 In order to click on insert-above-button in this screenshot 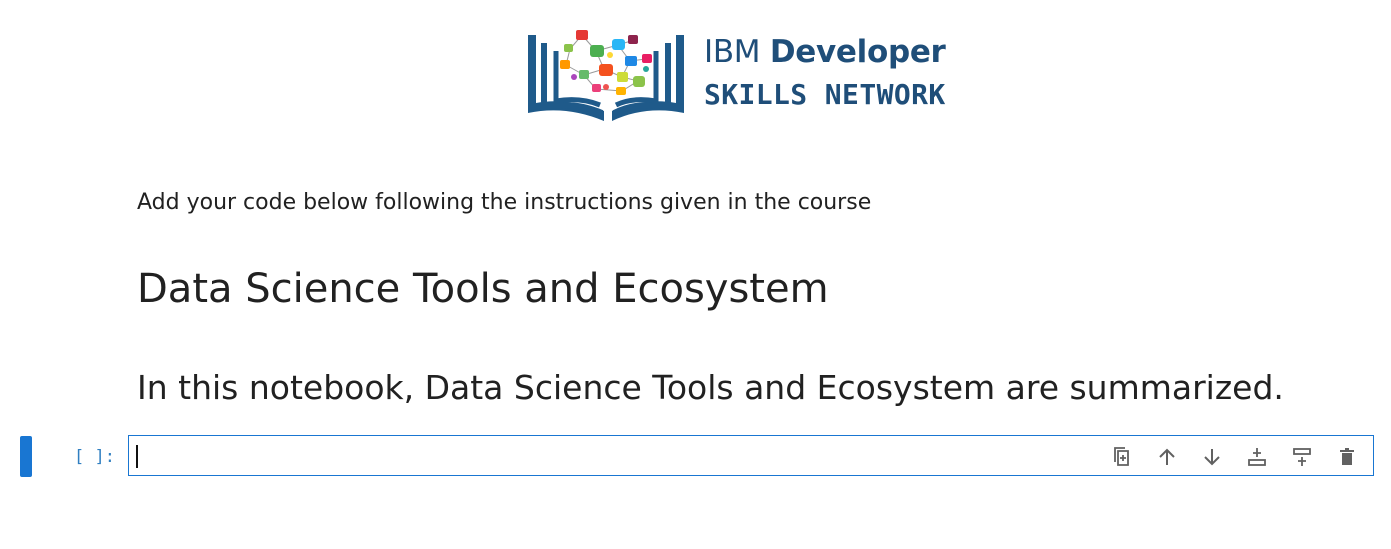, I will do `click(1257, 457)`.